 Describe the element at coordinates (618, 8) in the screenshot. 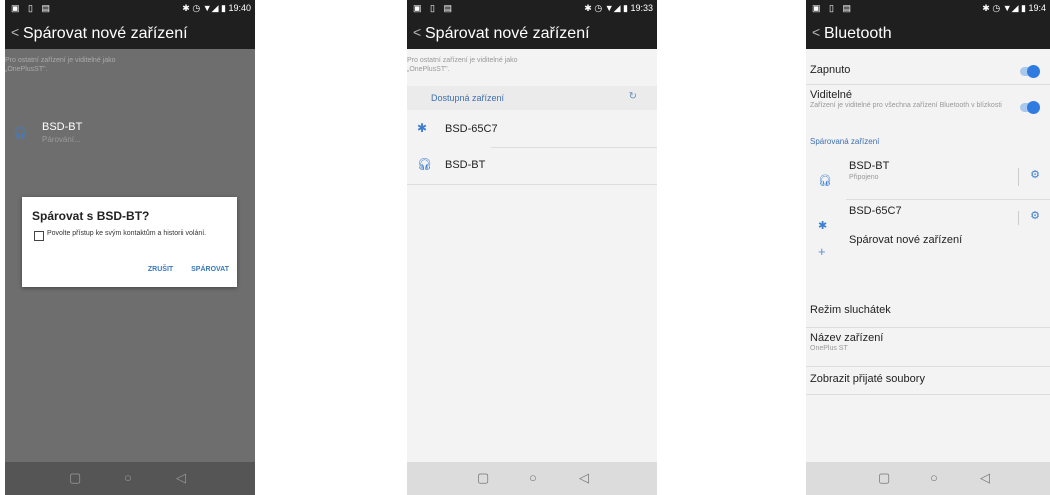

I see `status-icons-right: ✱ ◷ ▼◢ ▮ 19:33` at that location.